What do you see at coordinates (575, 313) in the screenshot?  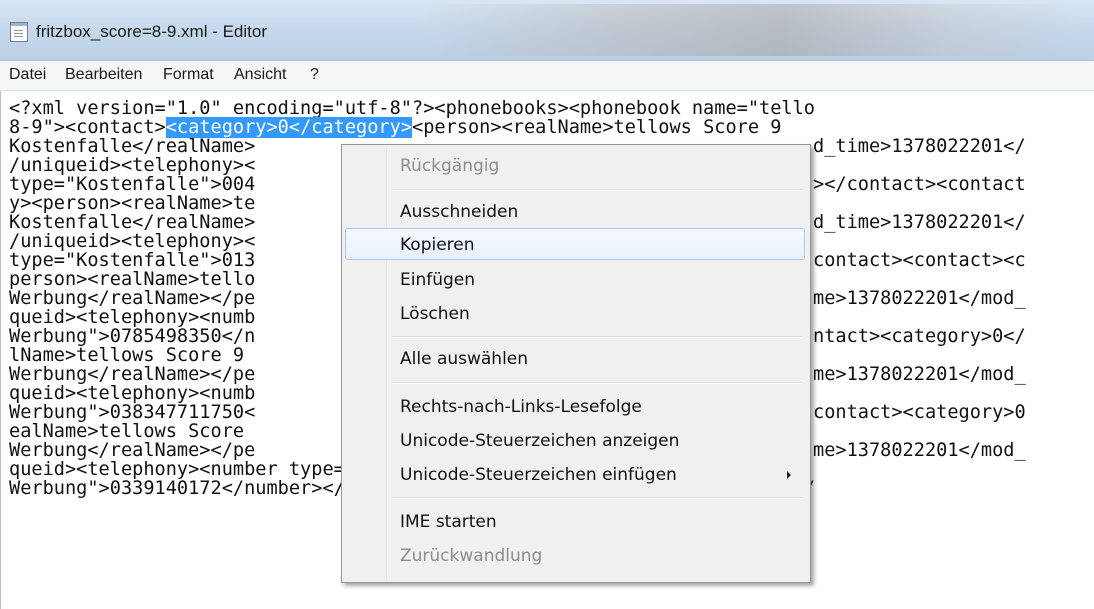 I see `menu-item-delete: Löschen` at bounding box center [575, 313].